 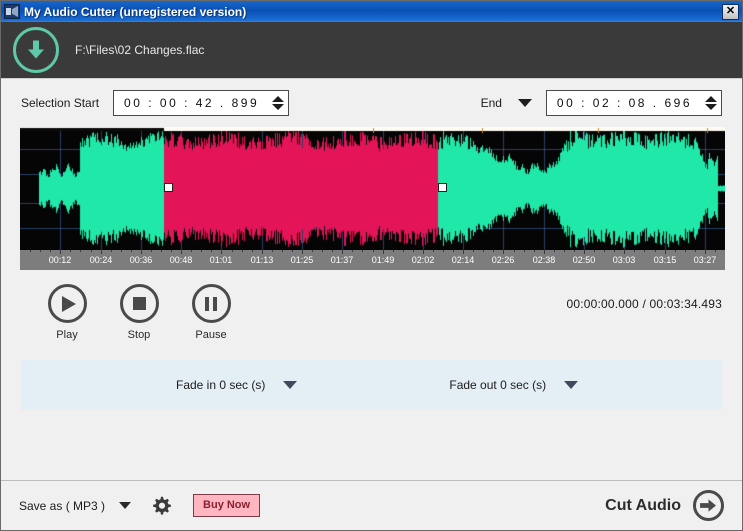 I want to click on file-path-text: F:\Files\02 Changes.flac, so click(x=140, y=50).